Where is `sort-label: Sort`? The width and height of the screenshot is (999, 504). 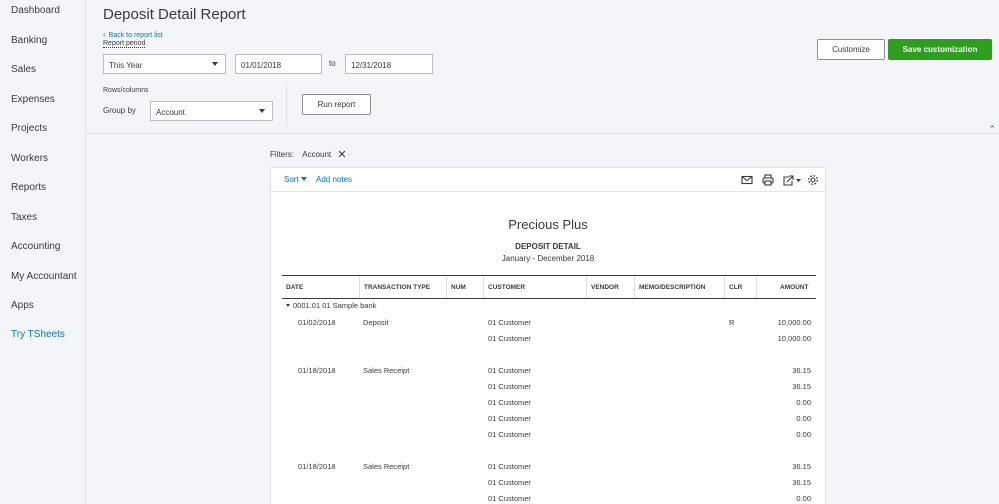 sort-label: Sort is located at coordinates (291, 179).